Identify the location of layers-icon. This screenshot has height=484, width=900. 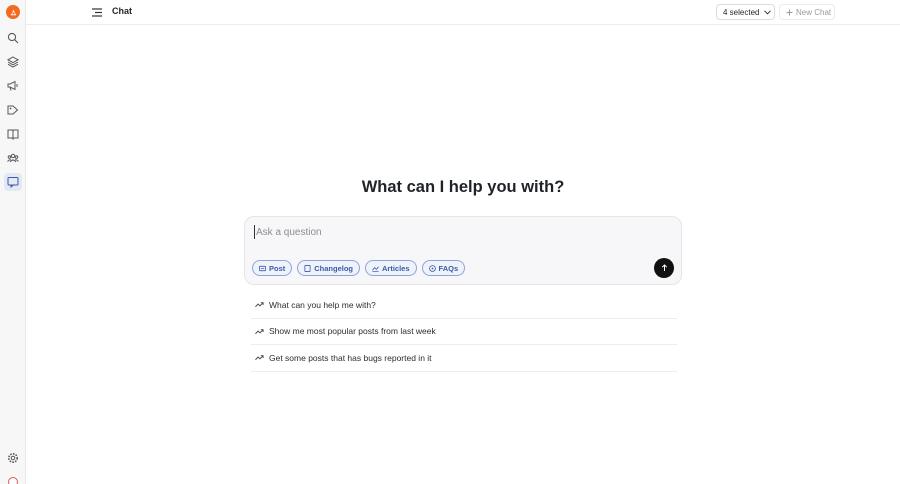
(13, 62).